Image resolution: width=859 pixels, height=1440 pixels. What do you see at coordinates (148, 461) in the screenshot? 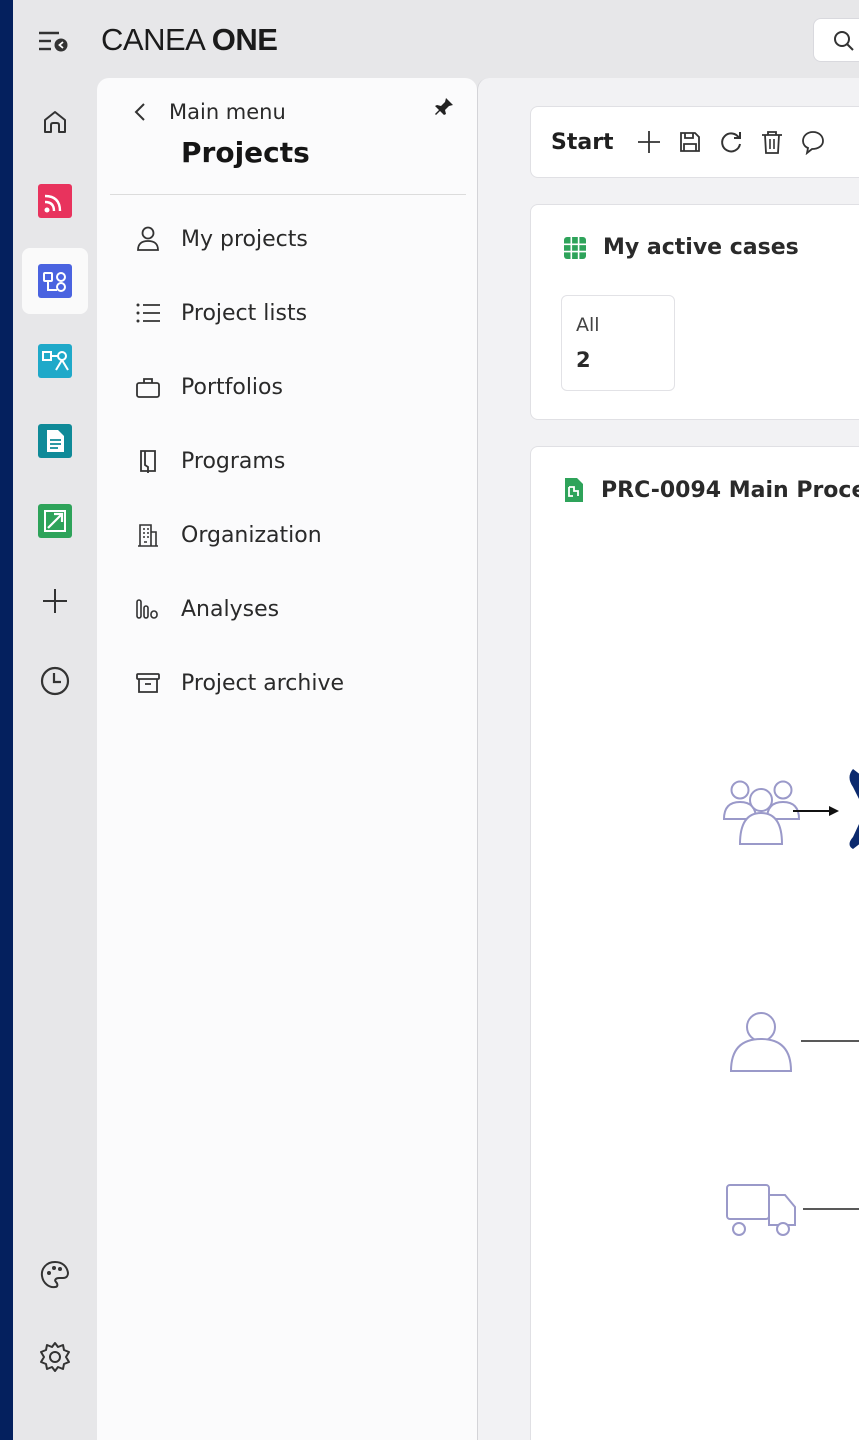
I see `book-icon` at bounding box center [148, 461].